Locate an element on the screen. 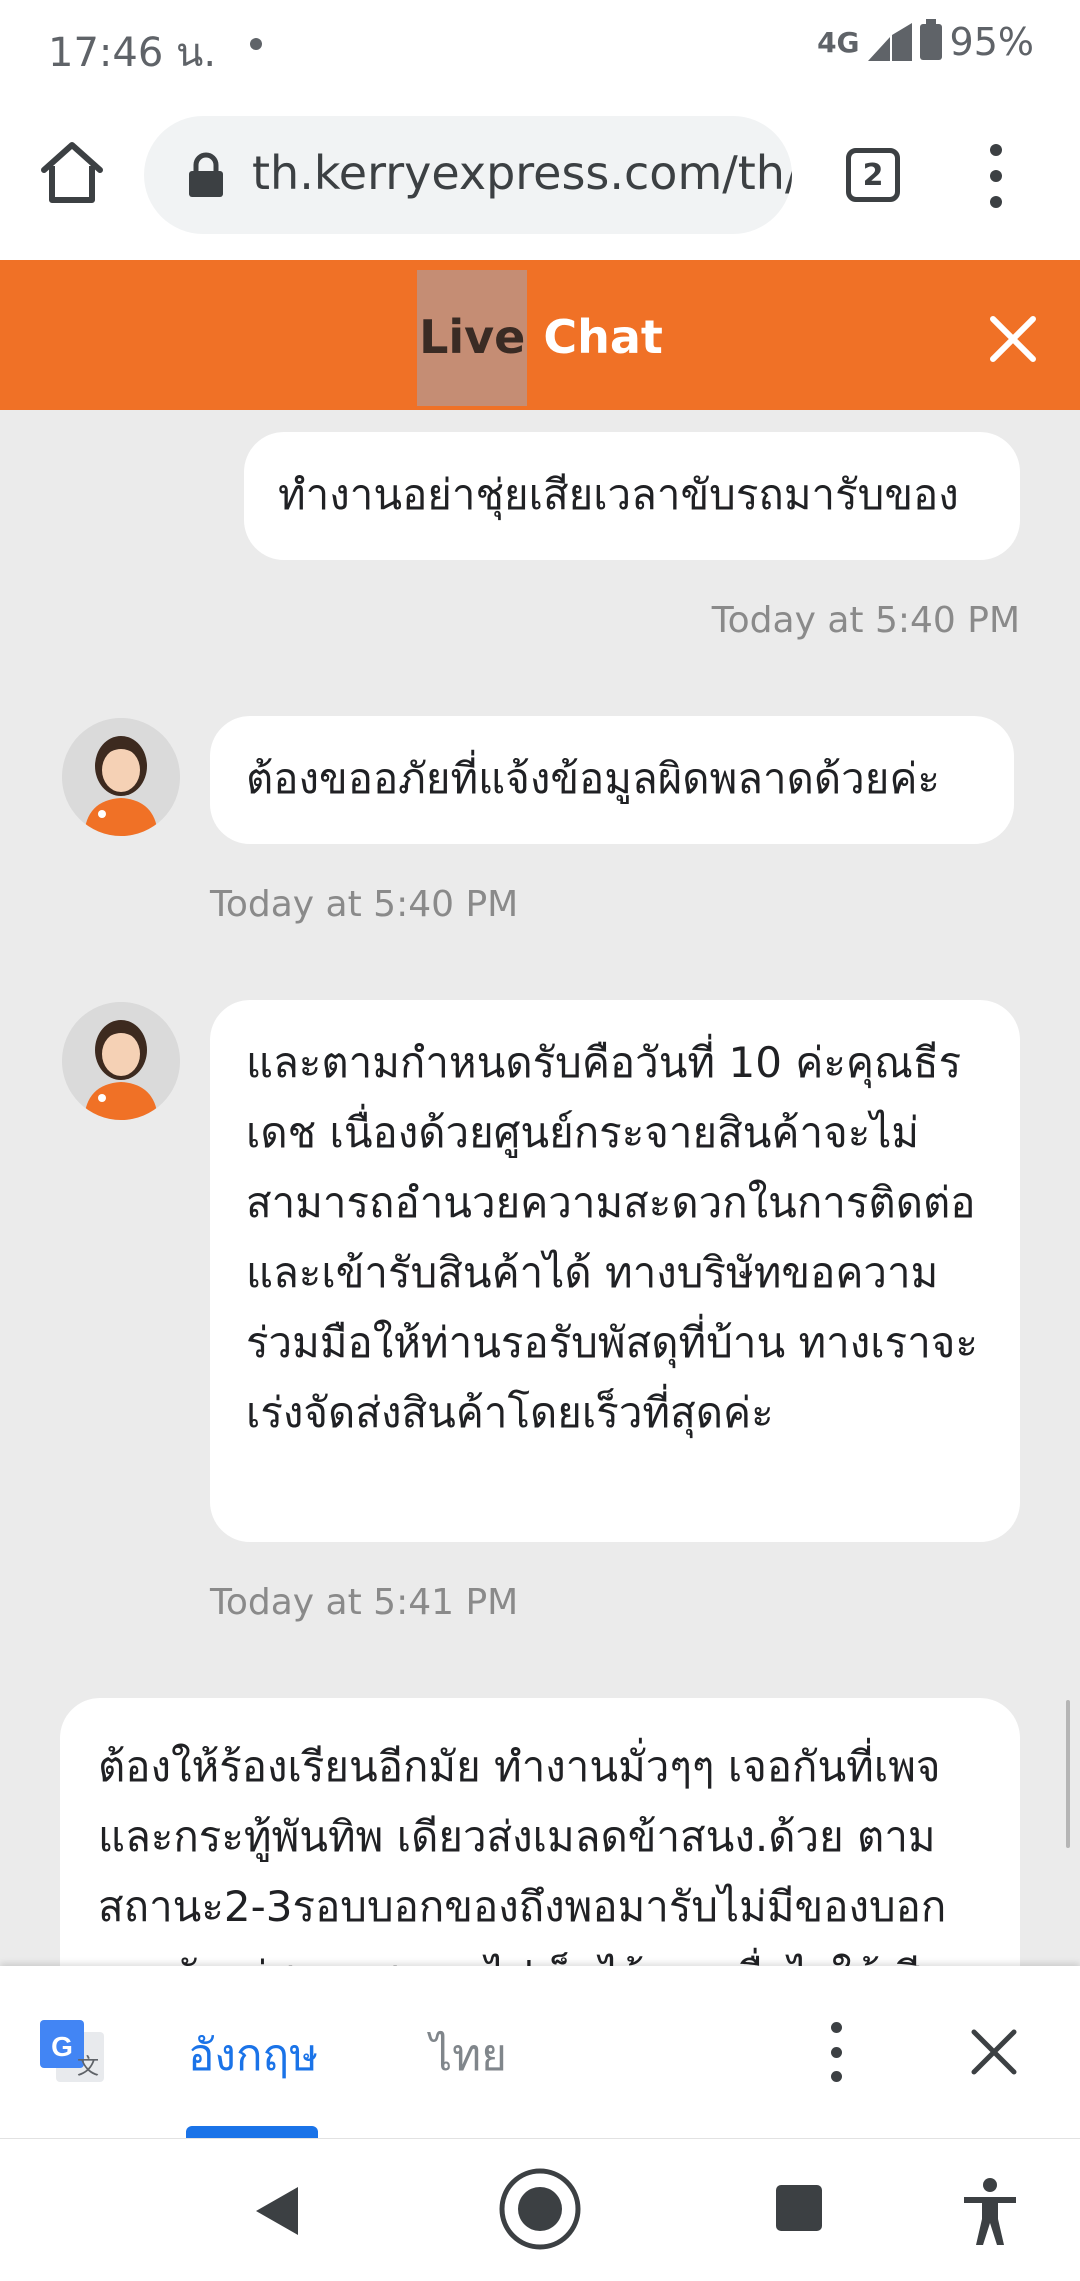  scrollbar is located at coordinates (1068, 1774).